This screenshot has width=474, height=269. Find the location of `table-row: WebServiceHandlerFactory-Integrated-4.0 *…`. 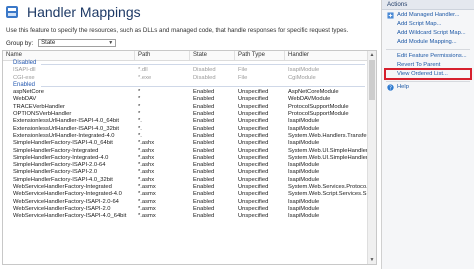

table-row: WebServiceHandlerFactory-Integrated-4.0 *… is located at coordinates (186, 194).